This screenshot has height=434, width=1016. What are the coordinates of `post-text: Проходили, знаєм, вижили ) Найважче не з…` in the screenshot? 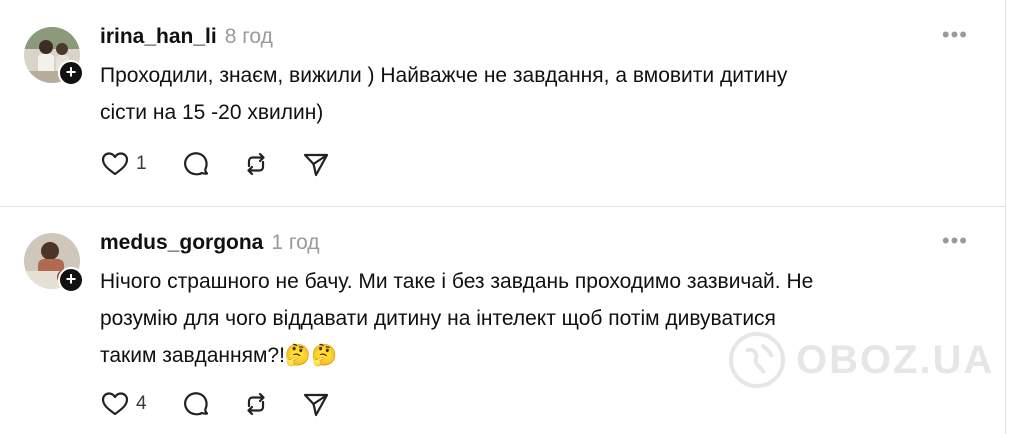 It's located at (530, 94).